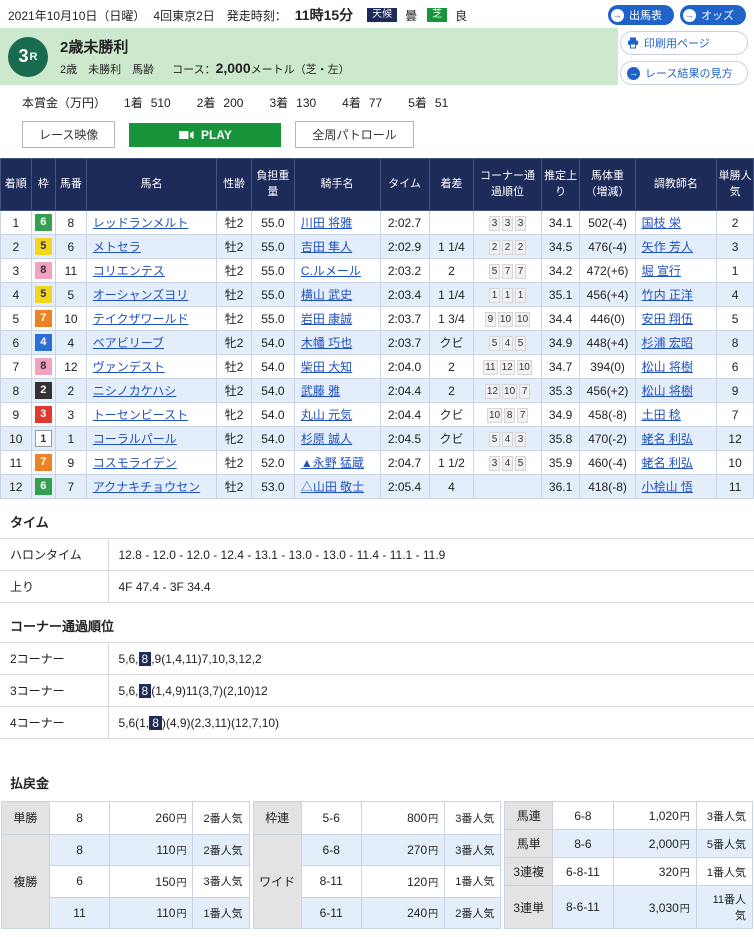 The width and height of the screenshot is (754, 937). I want to click on trainer-link: 安田 翔伍, so click(667, 319).